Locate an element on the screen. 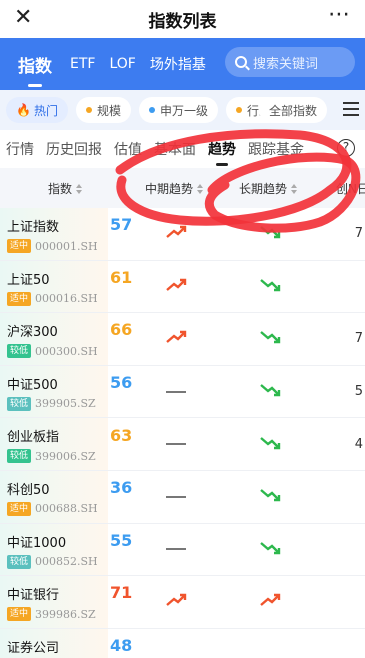 The height and width of the screenshot is (658, 365). trend-score: 66 is located at coordinates (121, 330).